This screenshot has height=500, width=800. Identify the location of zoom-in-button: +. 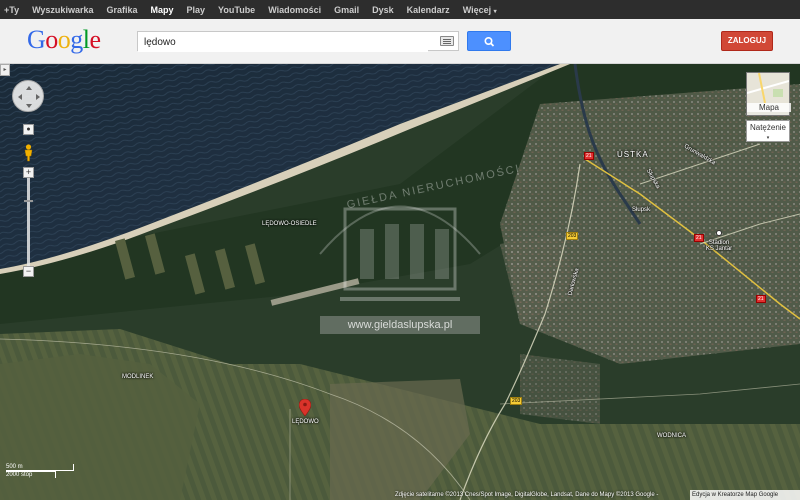
(28, 172).